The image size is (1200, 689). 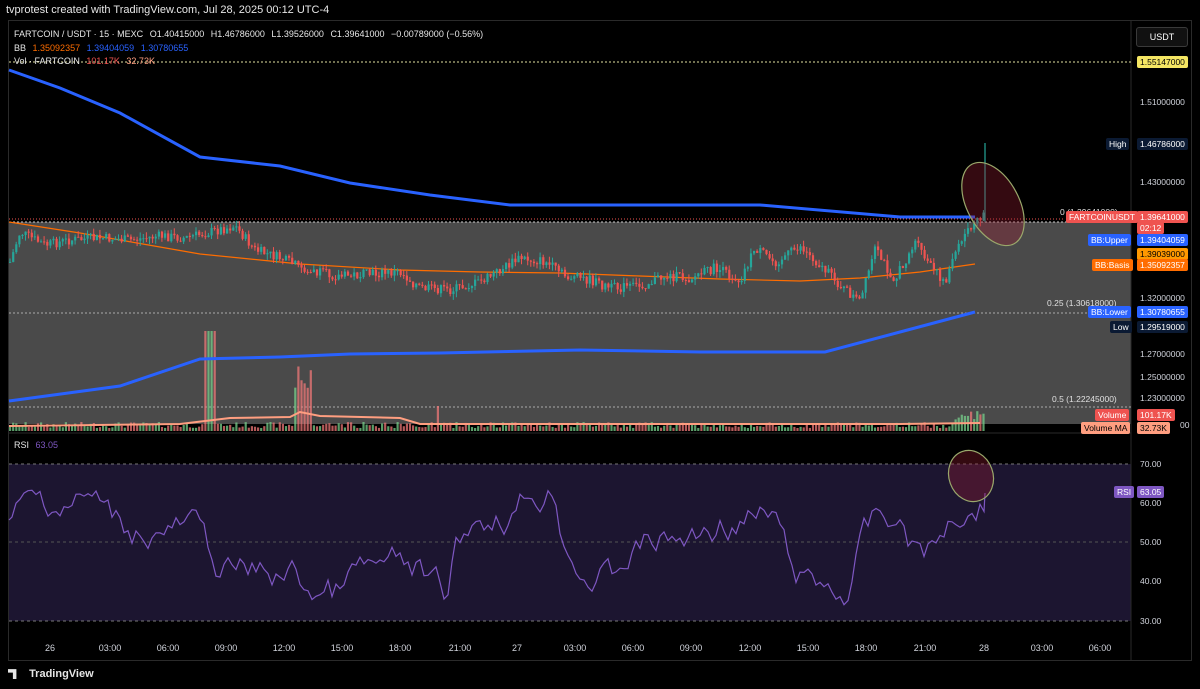 I want to click on bb-upper-value-tag: 1.39404059, so click(x=1162, y=240).